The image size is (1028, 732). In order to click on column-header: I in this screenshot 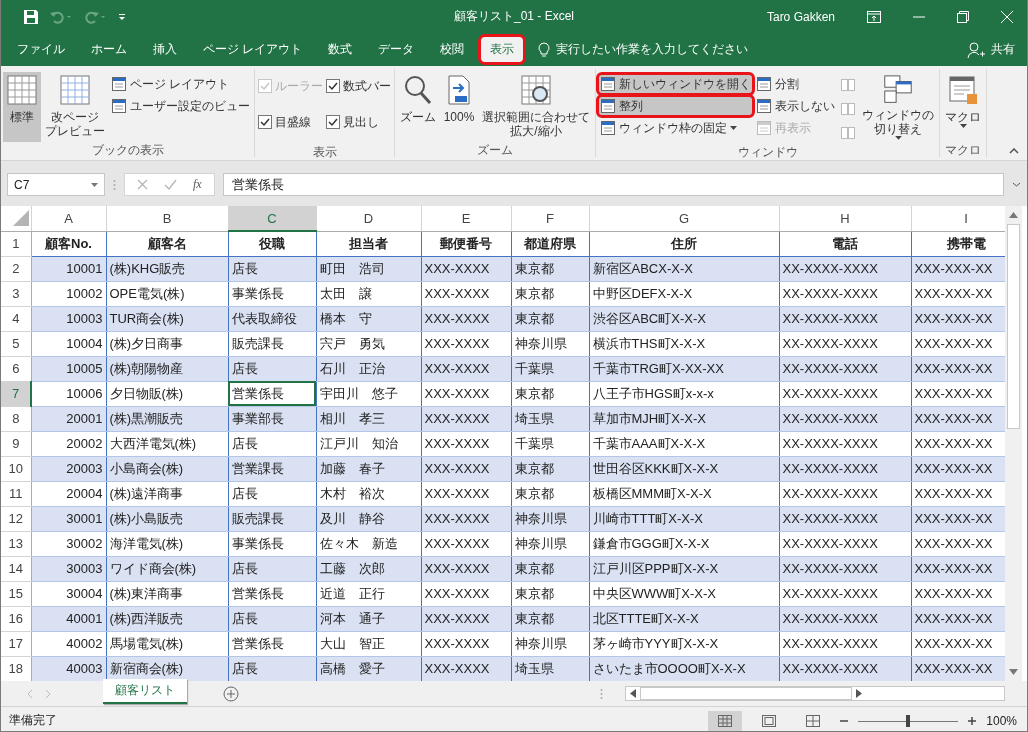, I will do `click(958, 218)`.